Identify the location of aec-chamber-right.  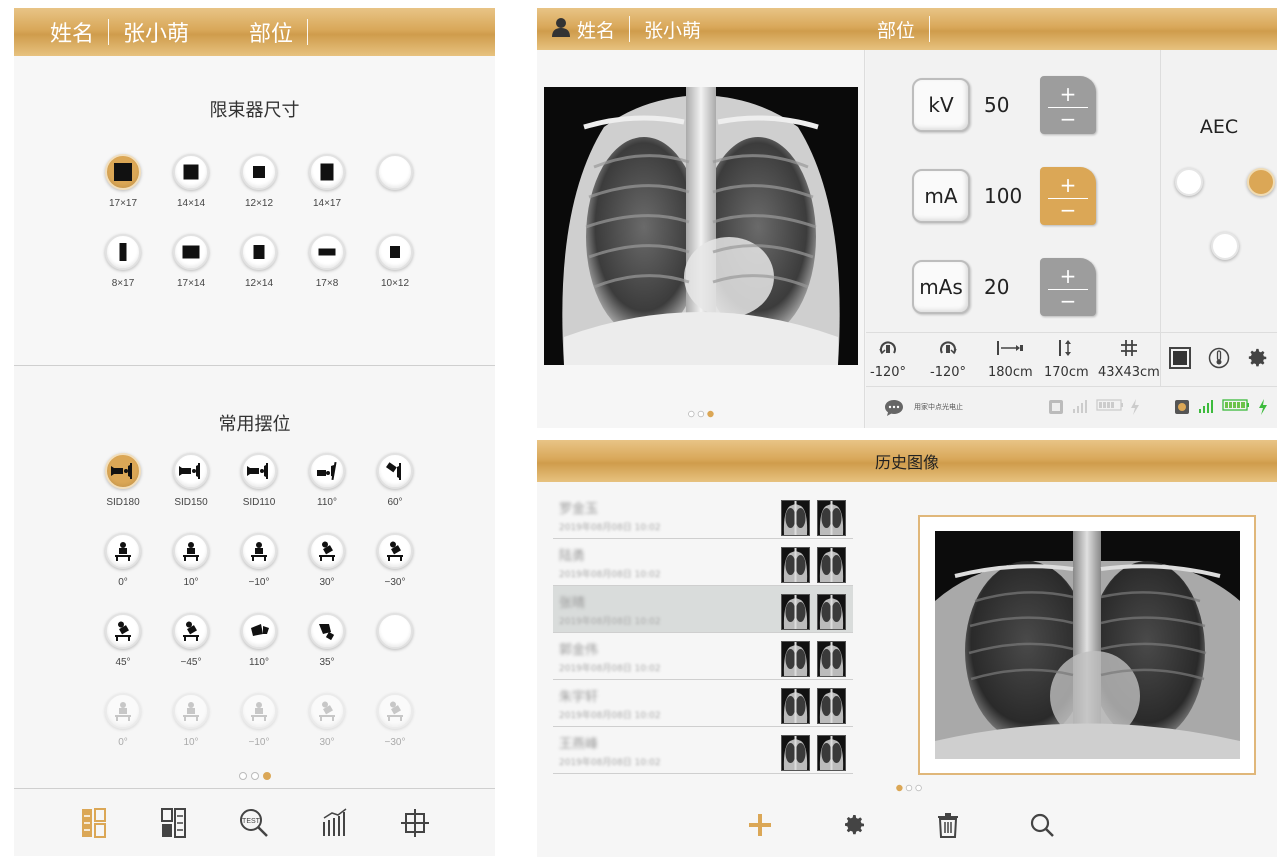
(1261, 182).